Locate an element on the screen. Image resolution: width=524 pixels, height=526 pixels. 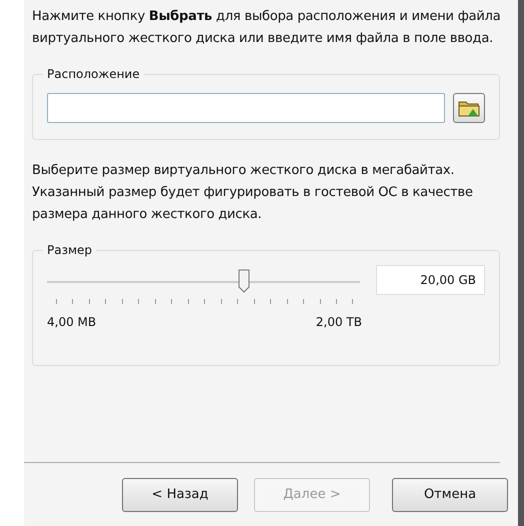
size-description: Выберите размер виртуального жесткого диска в мегабайтах. Указанный размер будет фигурировать в гостевой ОС в качестве размера данного жесткого диска. is located at coordinates (253, 193).